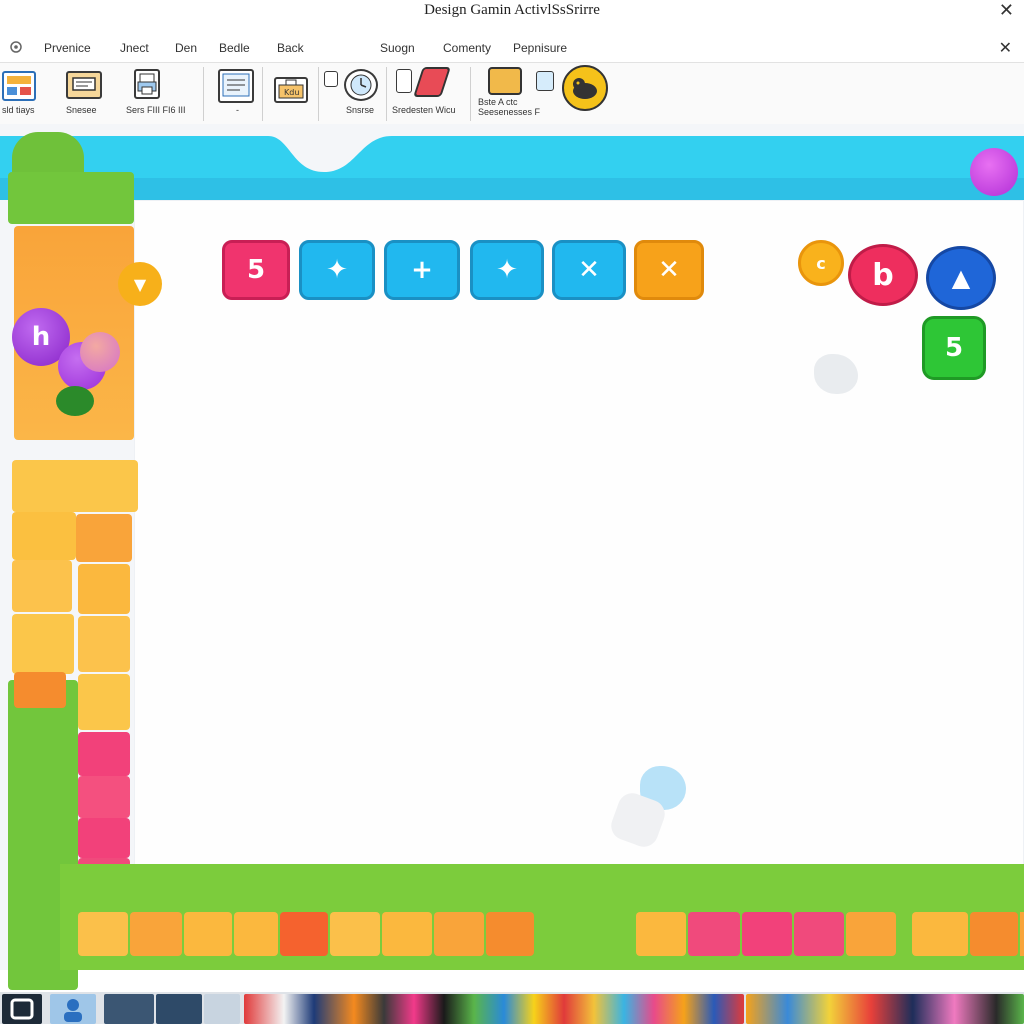 This screenshot has width=1024, height=1029. Describe the element at coordinates (885, 1009) in the screenshot. I see `gallery-icon` at that location.